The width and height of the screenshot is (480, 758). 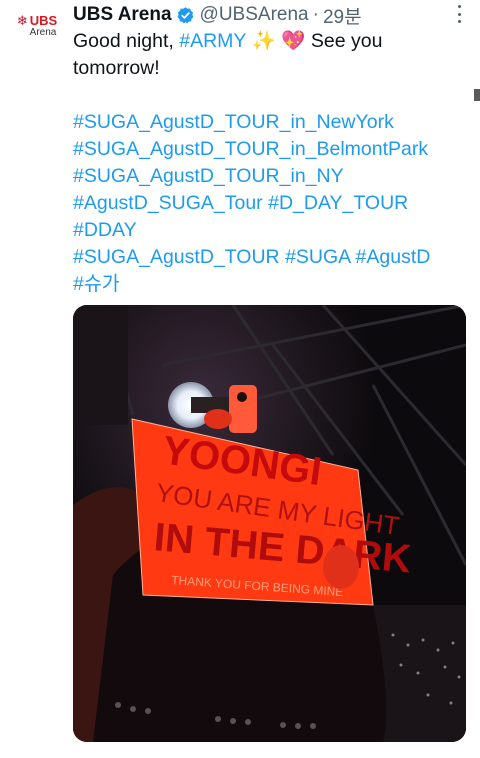 What do you see at coordinates (393, 257) in the screenshot?
I see `hashtag-link: #AgustD` at bounding box center [393, 257].